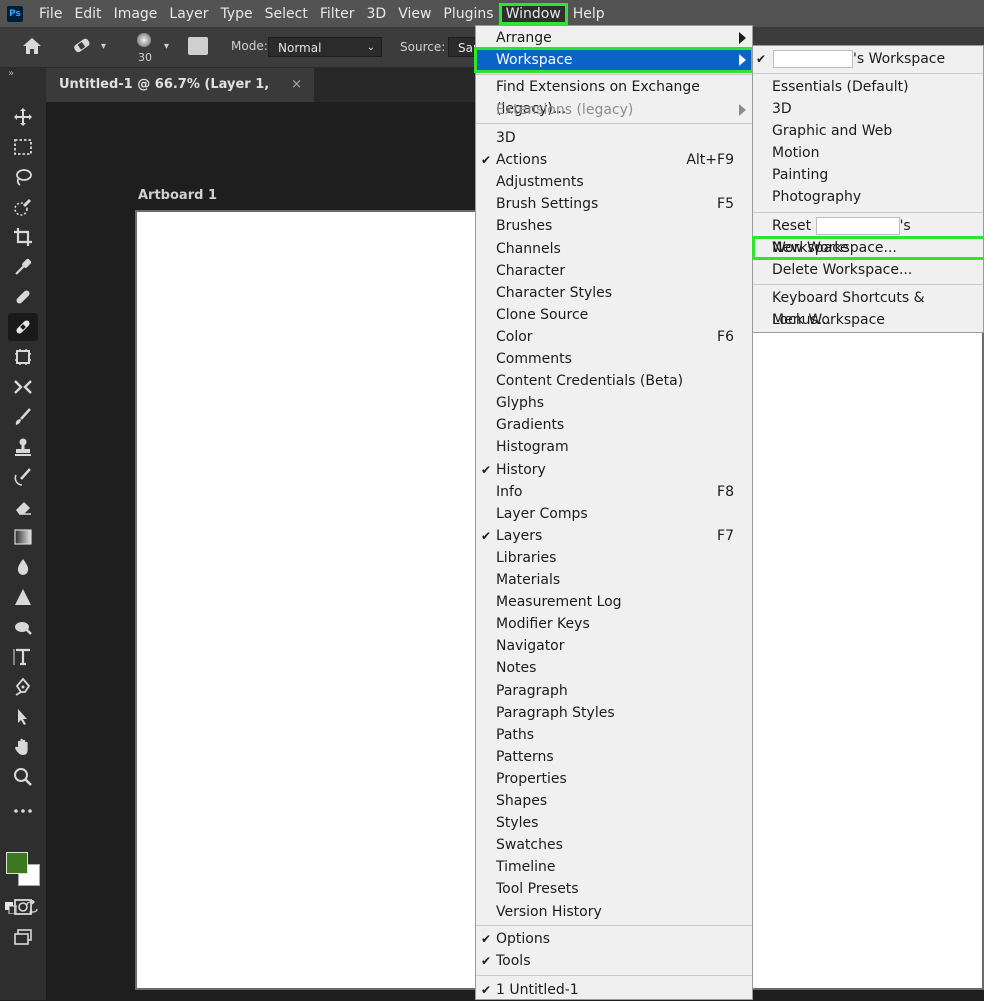  I want to click on eyedropper-tool-icon, so click(23, 267).